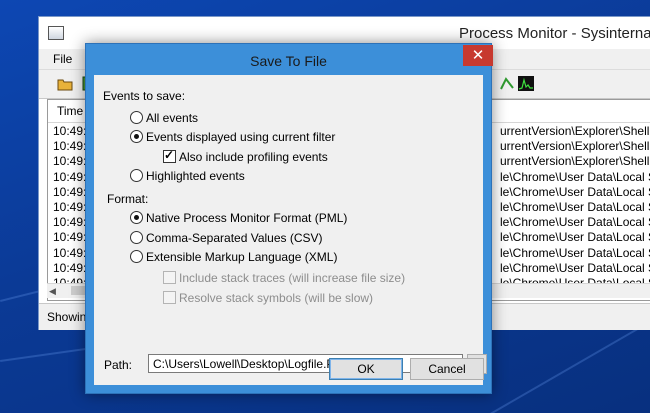  Describe the element at coordinates (118, 365) in the screenshot. I see `path-label: Path:` at that location.